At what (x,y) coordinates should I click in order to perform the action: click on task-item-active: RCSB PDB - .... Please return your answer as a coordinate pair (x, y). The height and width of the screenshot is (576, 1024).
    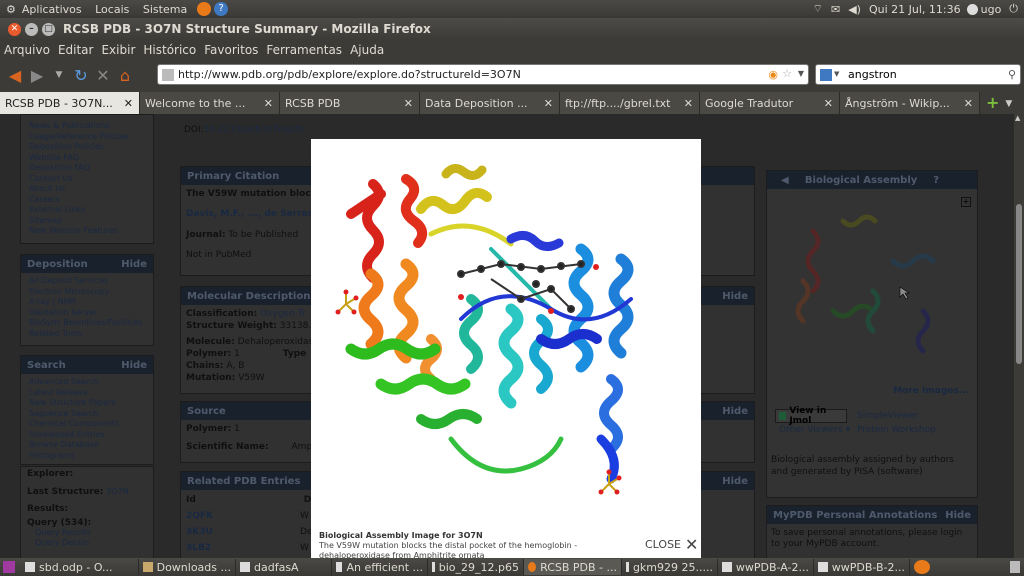
    Looking at the image, I should click on (573, 567).